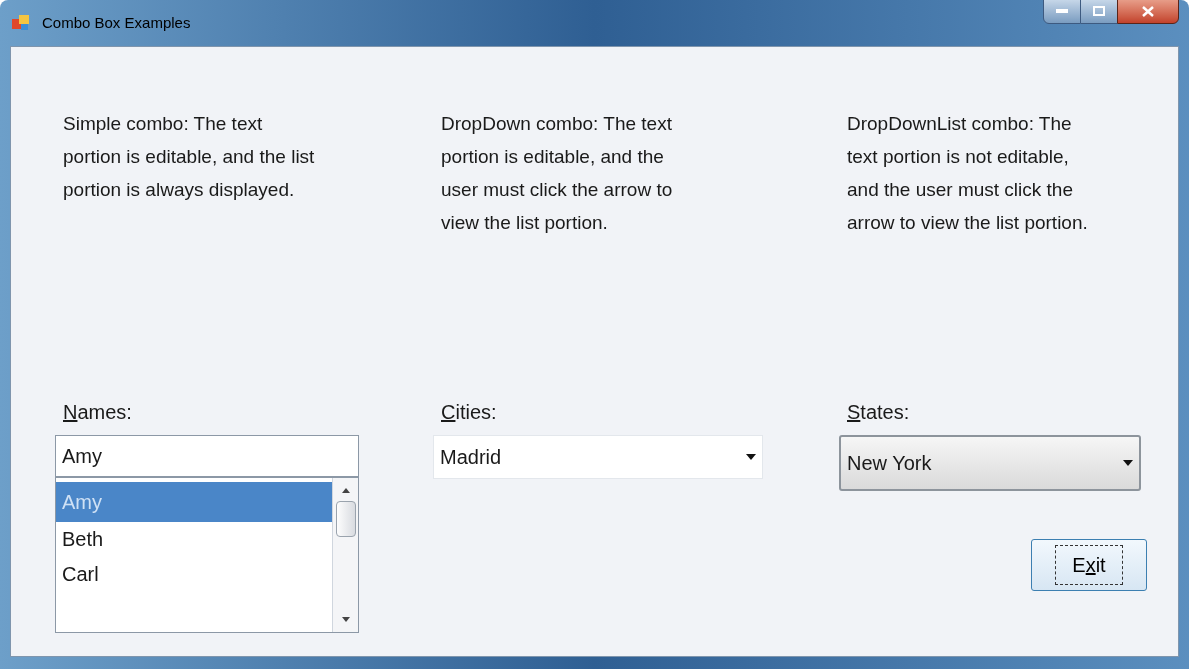 The image size is (1189, 669). What do you see at coordinates (598, 457) in the screenshot?
I see `cities-combo-box: Madrid` at bounding box center [598, 457].